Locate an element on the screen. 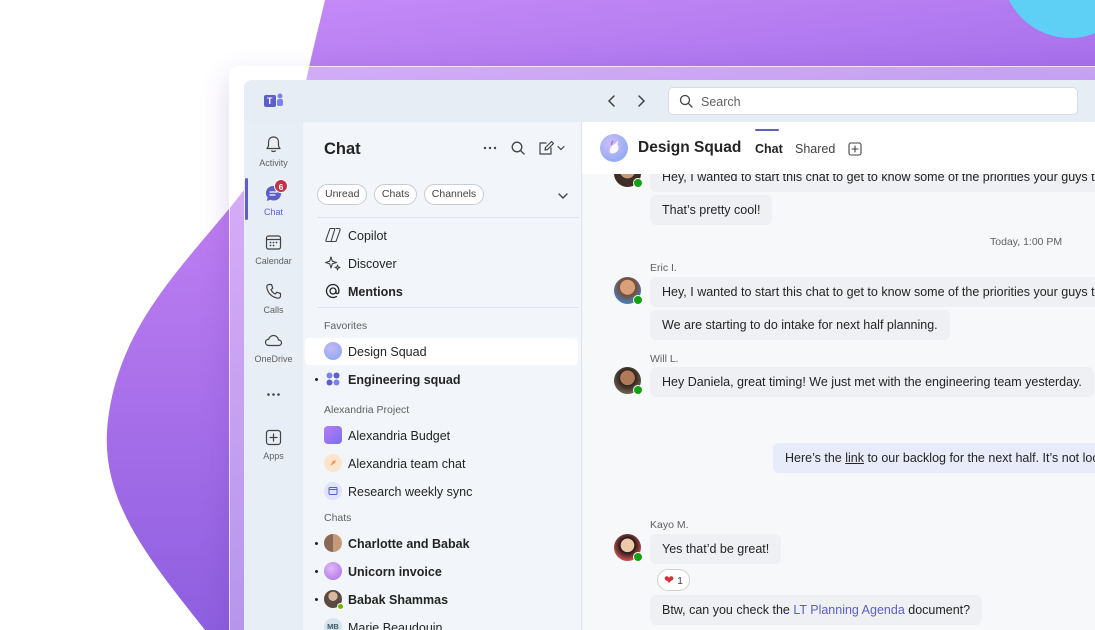 This screenshot has height=630, width=1095. rocket-icon is located at coordinates (333, 463).